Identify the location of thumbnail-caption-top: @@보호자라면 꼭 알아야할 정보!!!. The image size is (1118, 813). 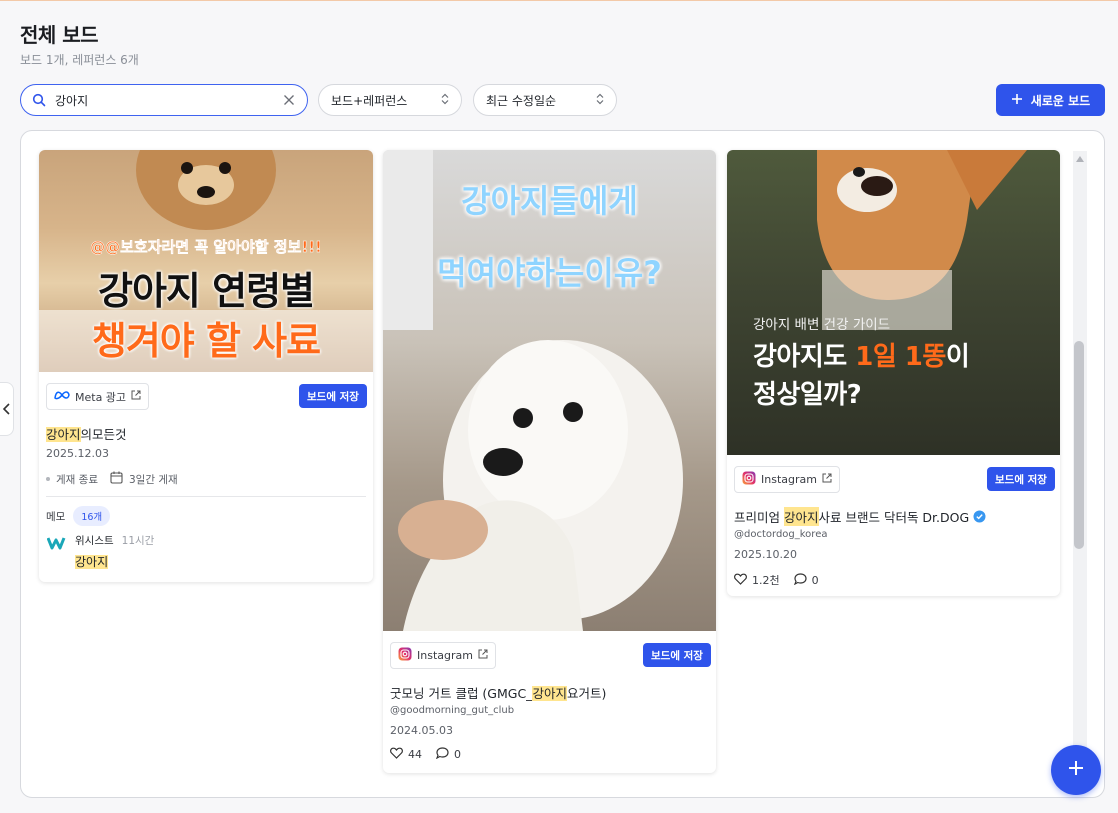
(206, 247).